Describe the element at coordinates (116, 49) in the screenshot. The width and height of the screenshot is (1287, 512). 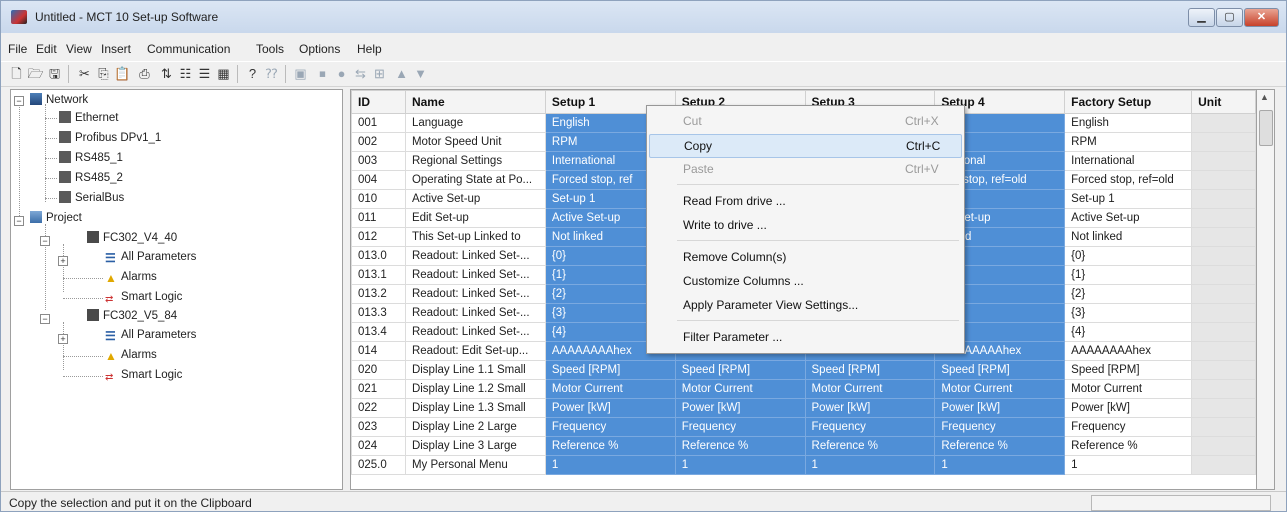
I see `menu-insert: Insert` at that location.